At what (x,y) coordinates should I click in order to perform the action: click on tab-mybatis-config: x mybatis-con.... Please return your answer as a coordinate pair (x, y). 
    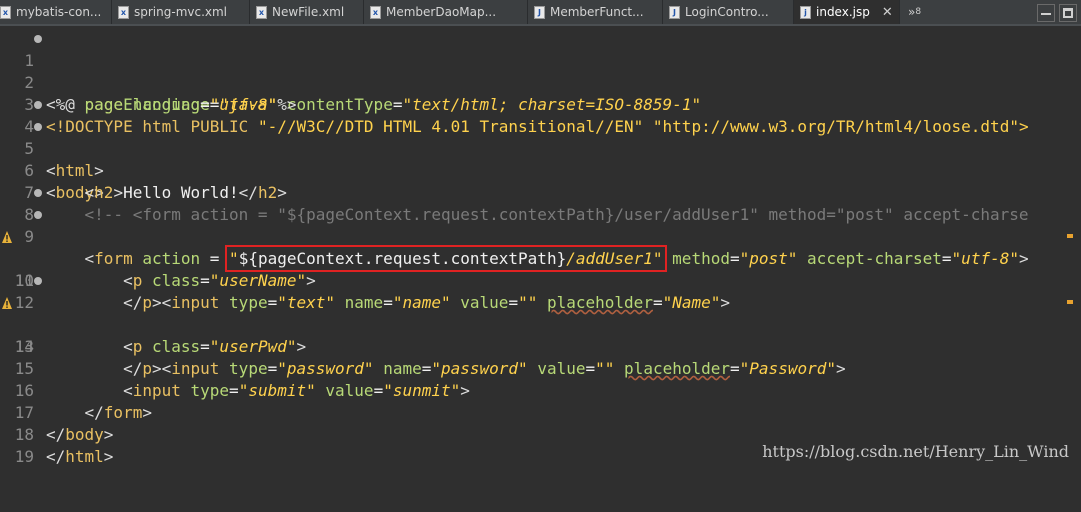
    Looking at the image, I should click on (56, 12).